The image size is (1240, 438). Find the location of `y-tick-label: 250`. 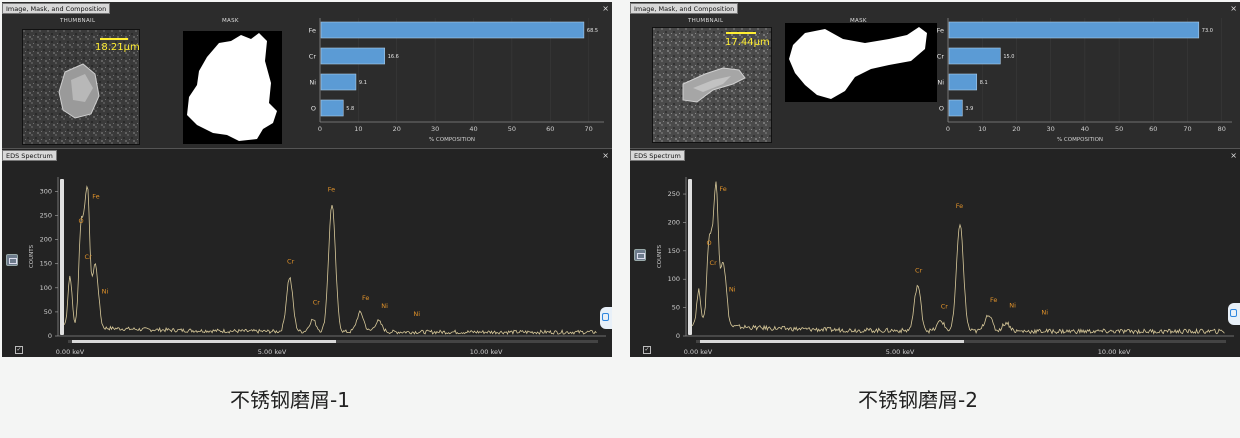

y-tick-label: 250 is located at coordinates (46, 216).